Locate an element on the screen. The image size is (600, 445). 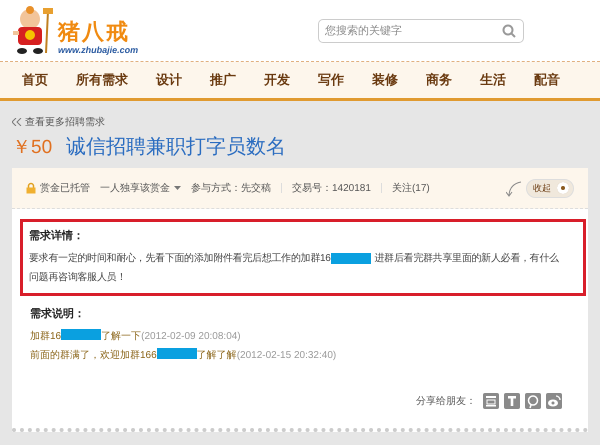
mascot-drawing is located at coordinates (33, 30).